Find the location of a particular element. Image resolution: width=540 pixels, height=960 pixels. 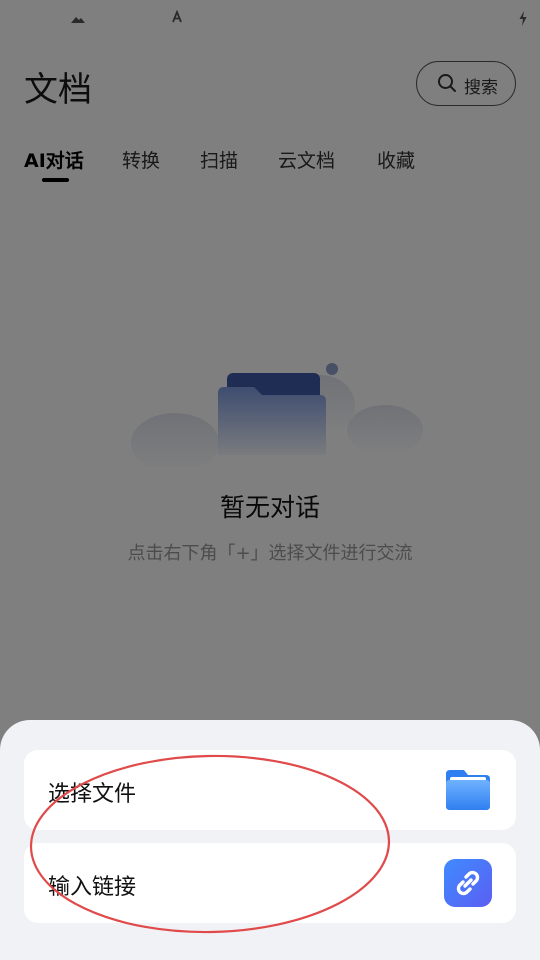

select-file-option: 选择文件 is located at coordinates (270, 790).